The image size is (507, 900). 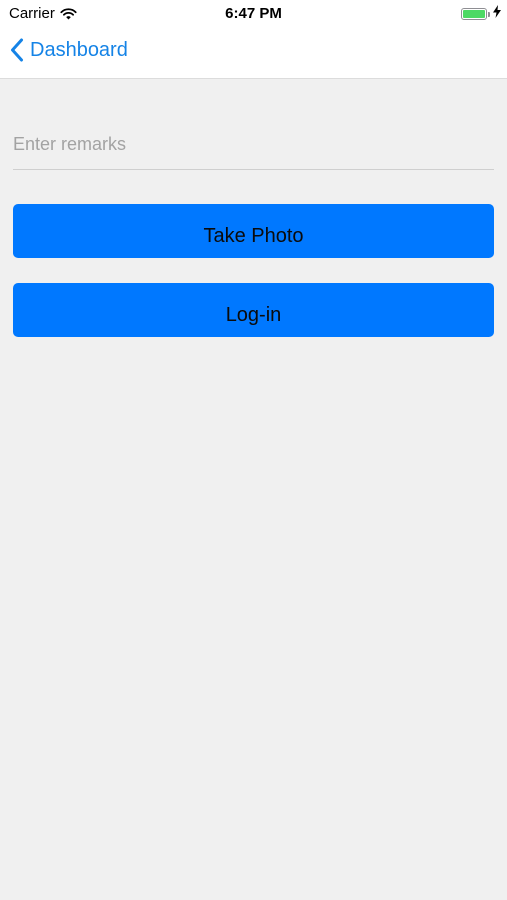 I want to click on charging-bolt-icon, so click(x=497, y=14).